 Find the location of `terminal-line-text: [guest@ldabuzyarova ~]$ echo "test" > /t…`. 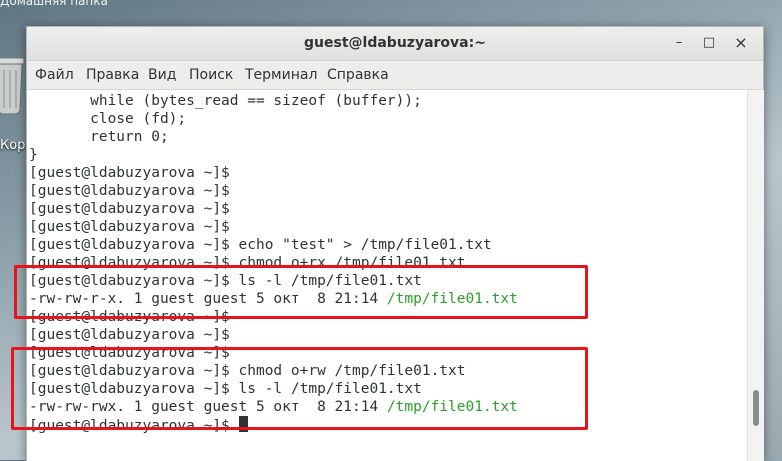

terminal-line-text: [guest@ldabuzyarova ~]$ echo "test" > /t… is located at coordinates (260, 245).